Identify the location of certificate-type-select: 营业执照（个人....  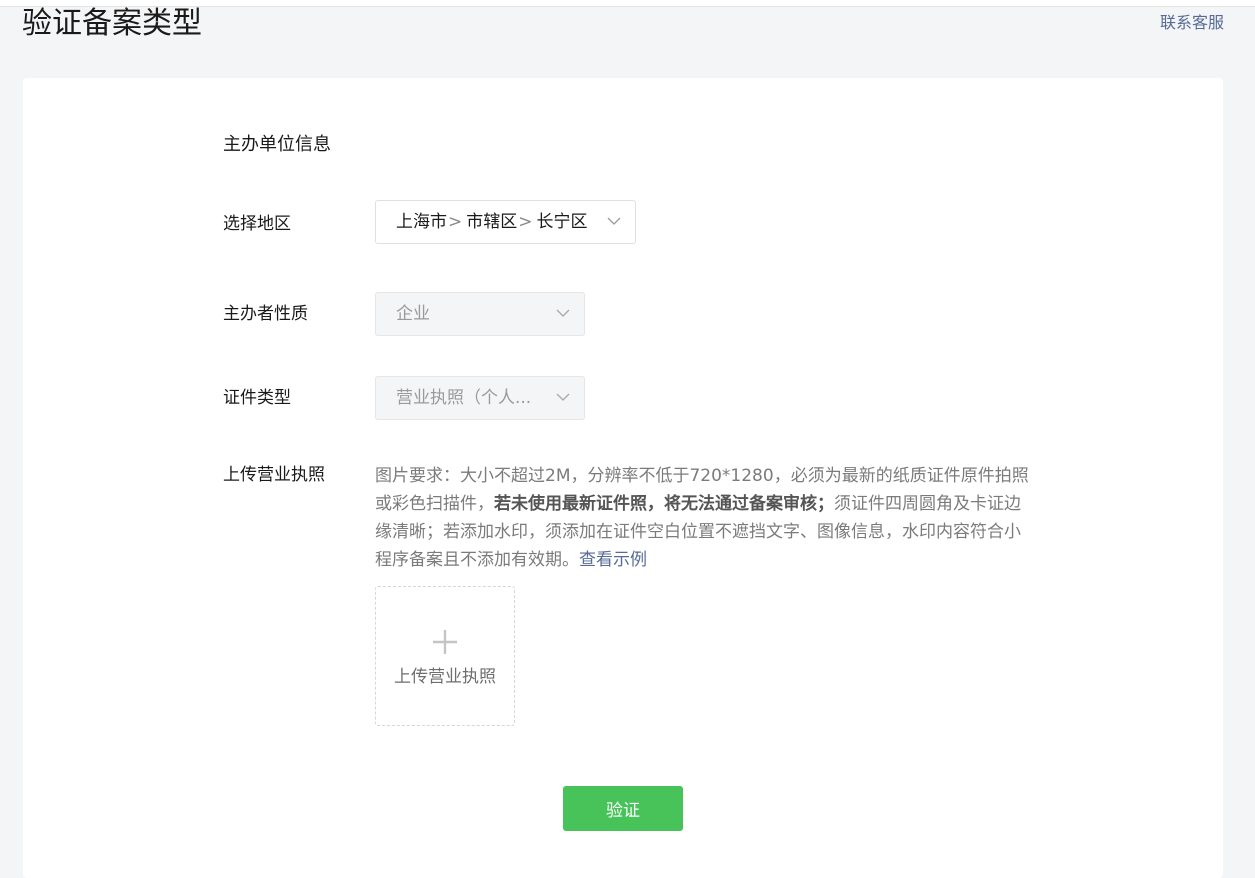
(480, 398).